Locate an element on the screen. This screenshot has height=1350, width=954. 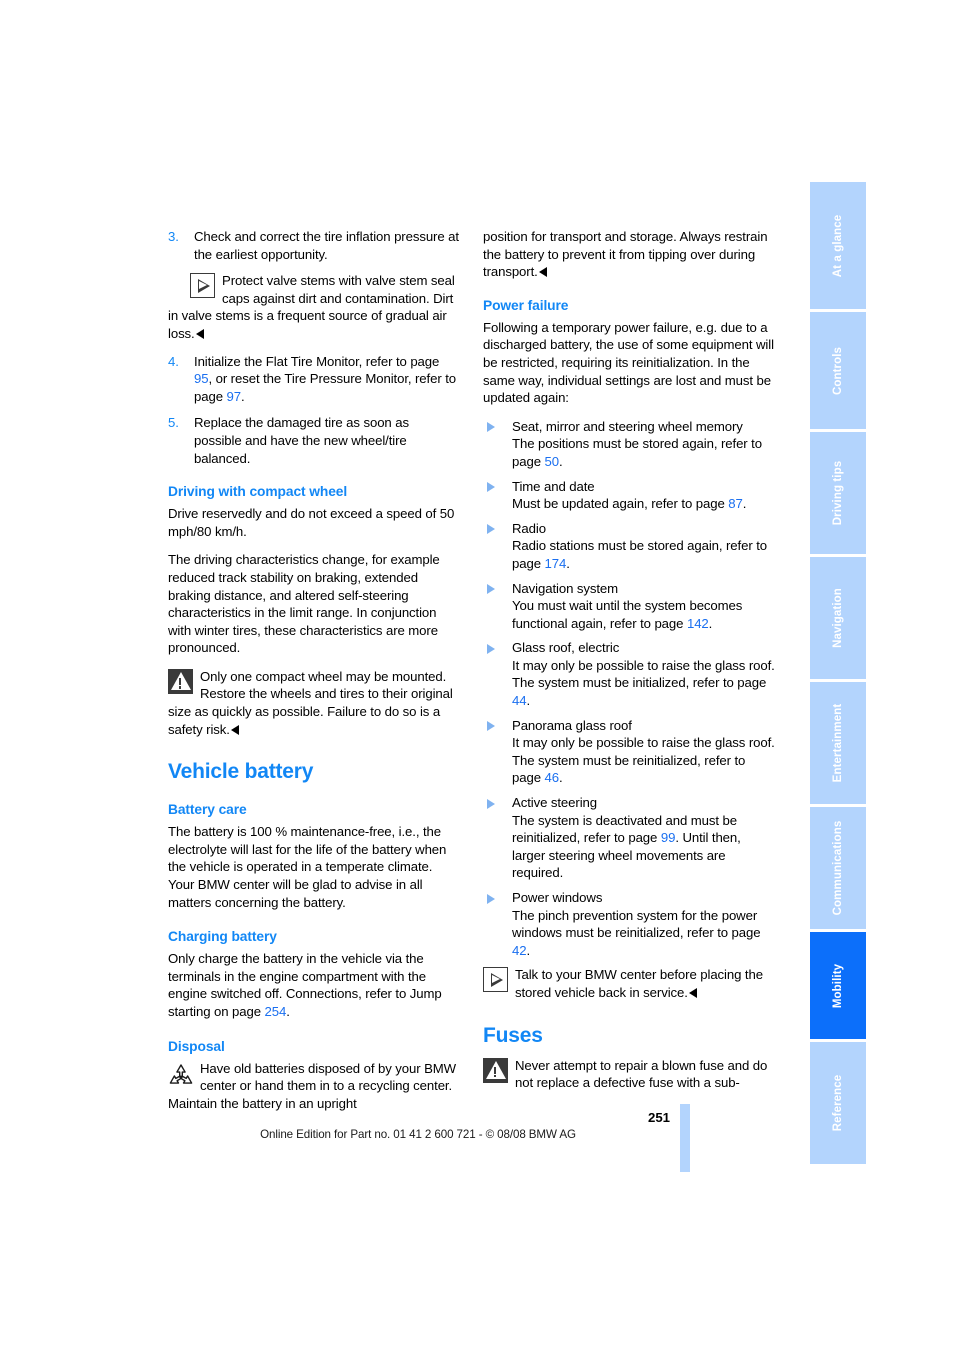
list-item-title: Seat, mirror and steering wheel memory is located at coordinates (627, 426).